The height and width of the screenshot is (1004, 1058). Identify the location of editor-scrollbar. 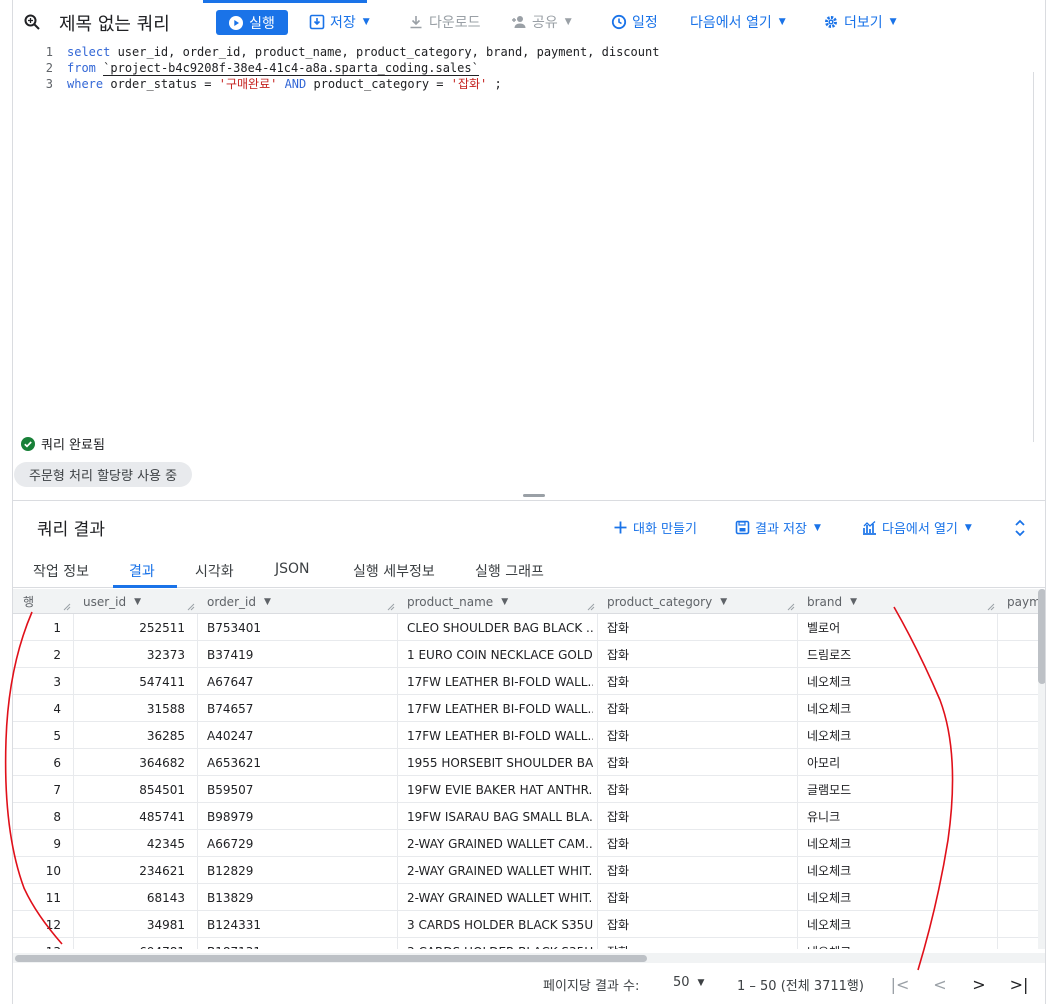
(1033, 257).